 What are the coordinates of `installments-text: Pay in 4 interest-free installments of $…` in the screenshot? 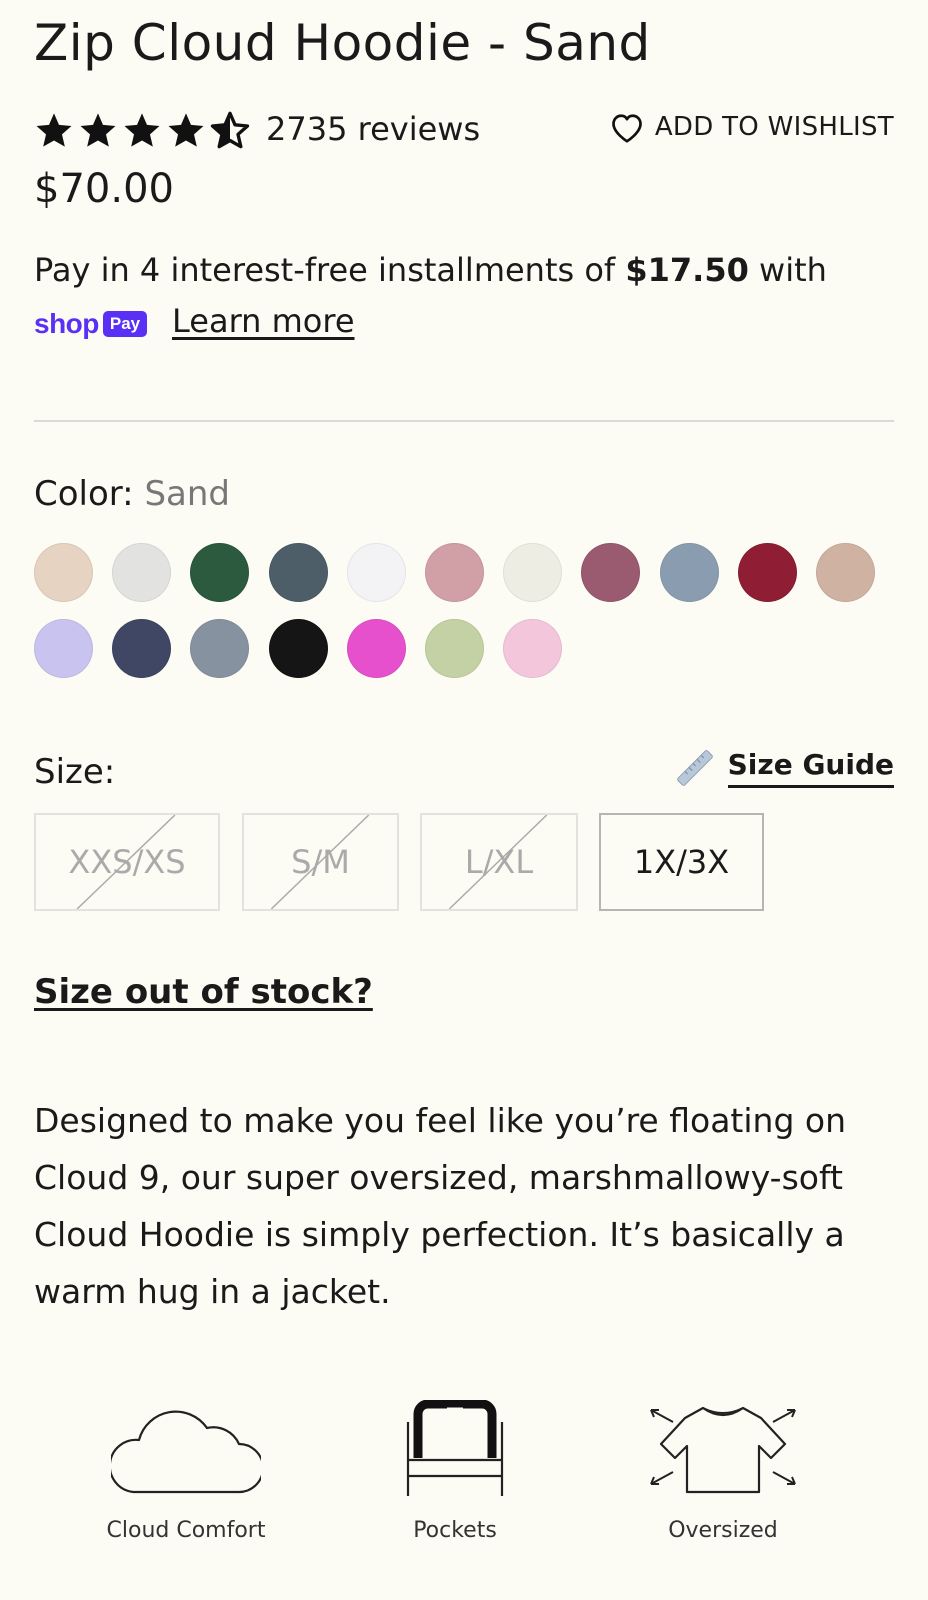 It's located at (430, 270).